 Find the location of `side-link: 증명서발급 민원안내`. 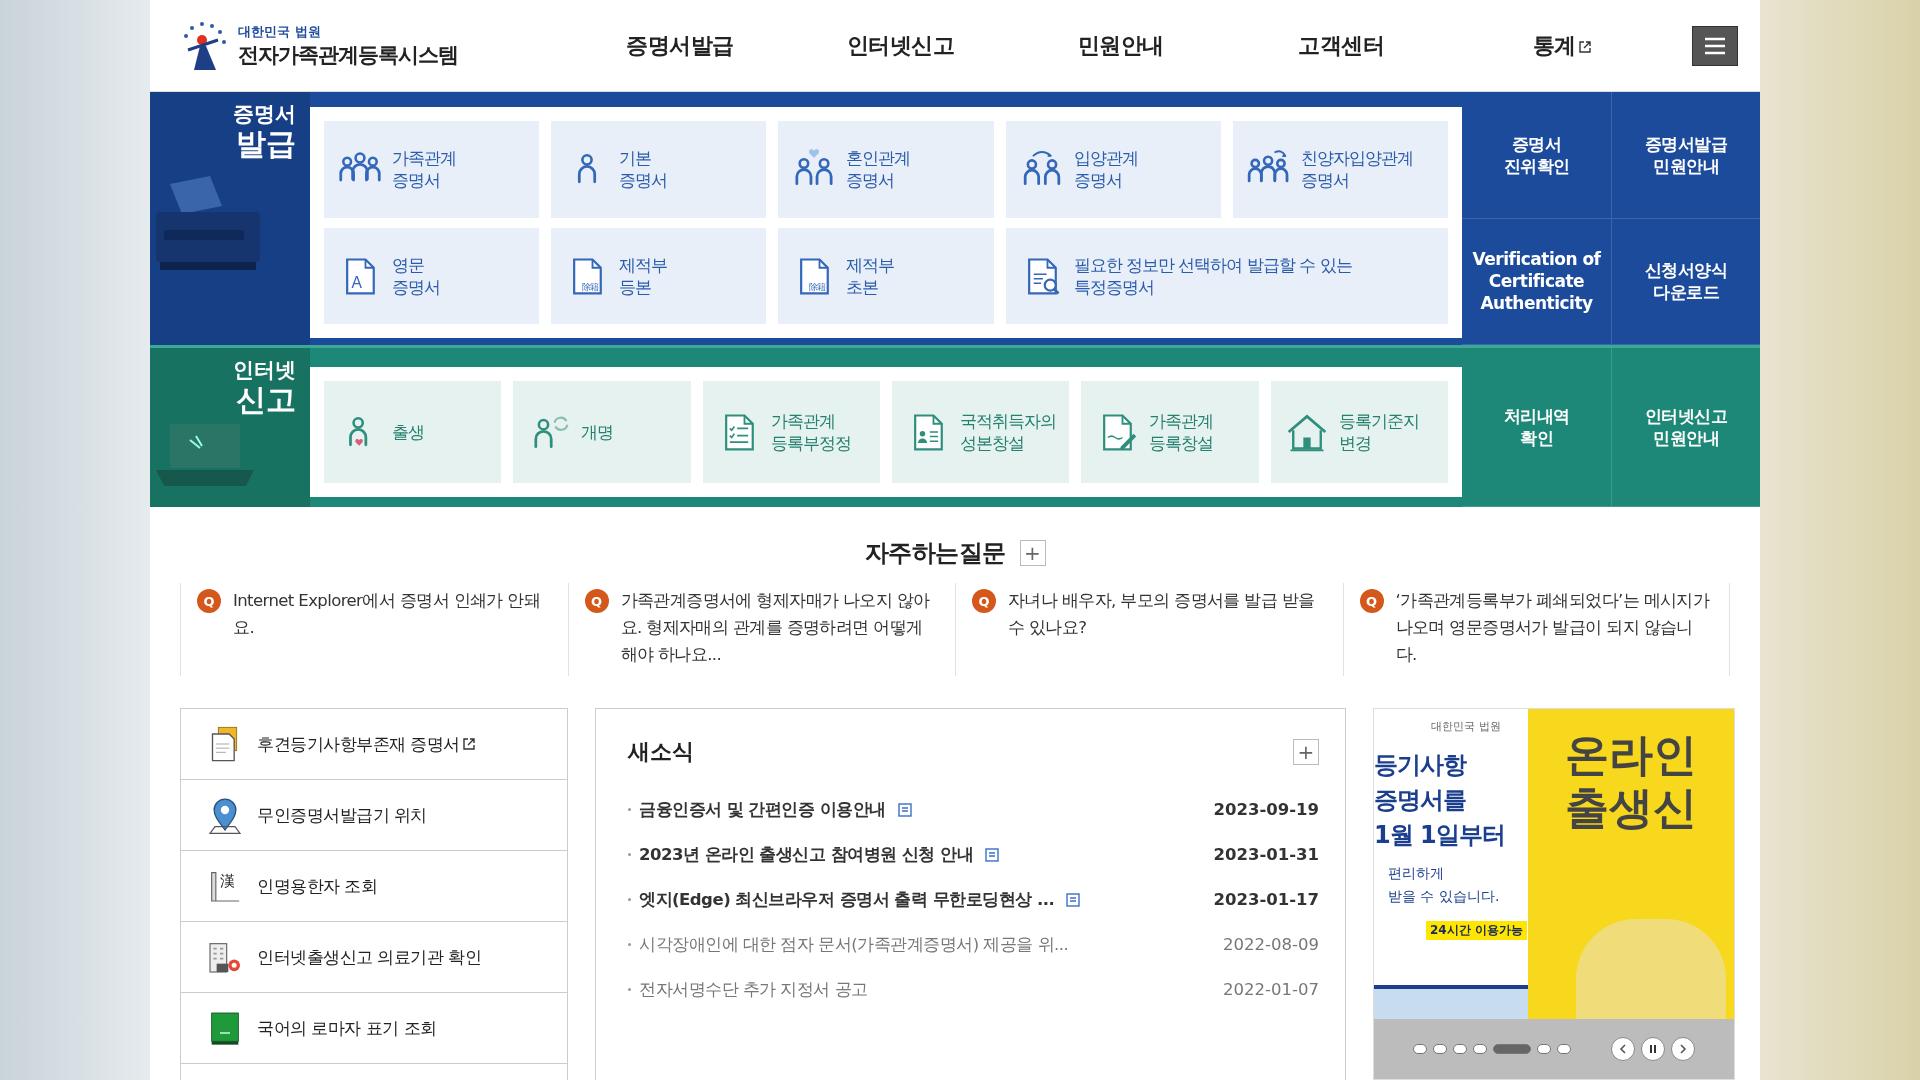

side-link: 증명서발급 민원안내 is located at coordinates (1685, 155).